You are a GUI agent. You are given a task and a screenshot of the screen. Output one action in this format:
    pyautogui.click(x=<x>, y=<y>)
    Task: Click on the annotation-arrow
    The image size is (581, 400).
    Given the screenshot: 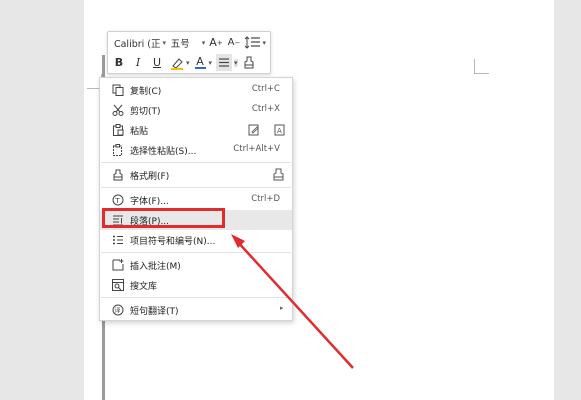 What is the action you would take?
    pyautogui.click(x=292, y=301)
    